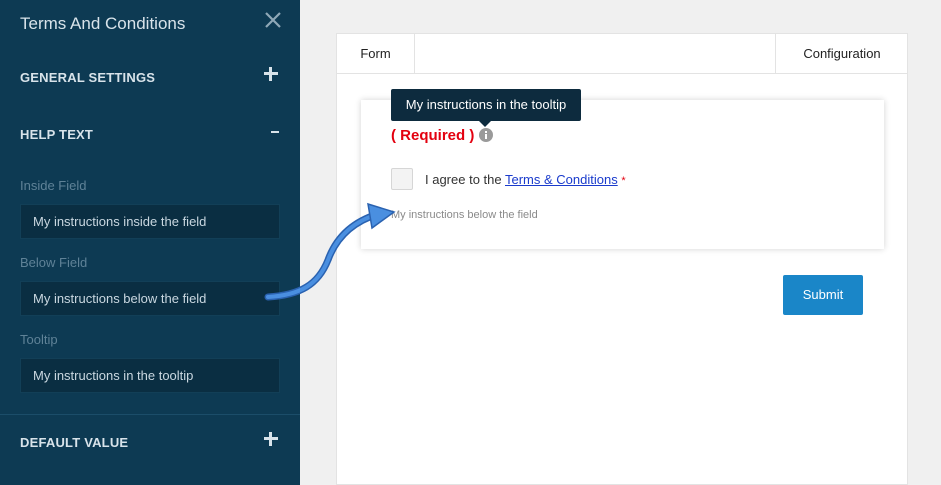 The width and height of the screenshot is (941, 485). I want to click on below-field-label: Below Field, so click(54, 262).